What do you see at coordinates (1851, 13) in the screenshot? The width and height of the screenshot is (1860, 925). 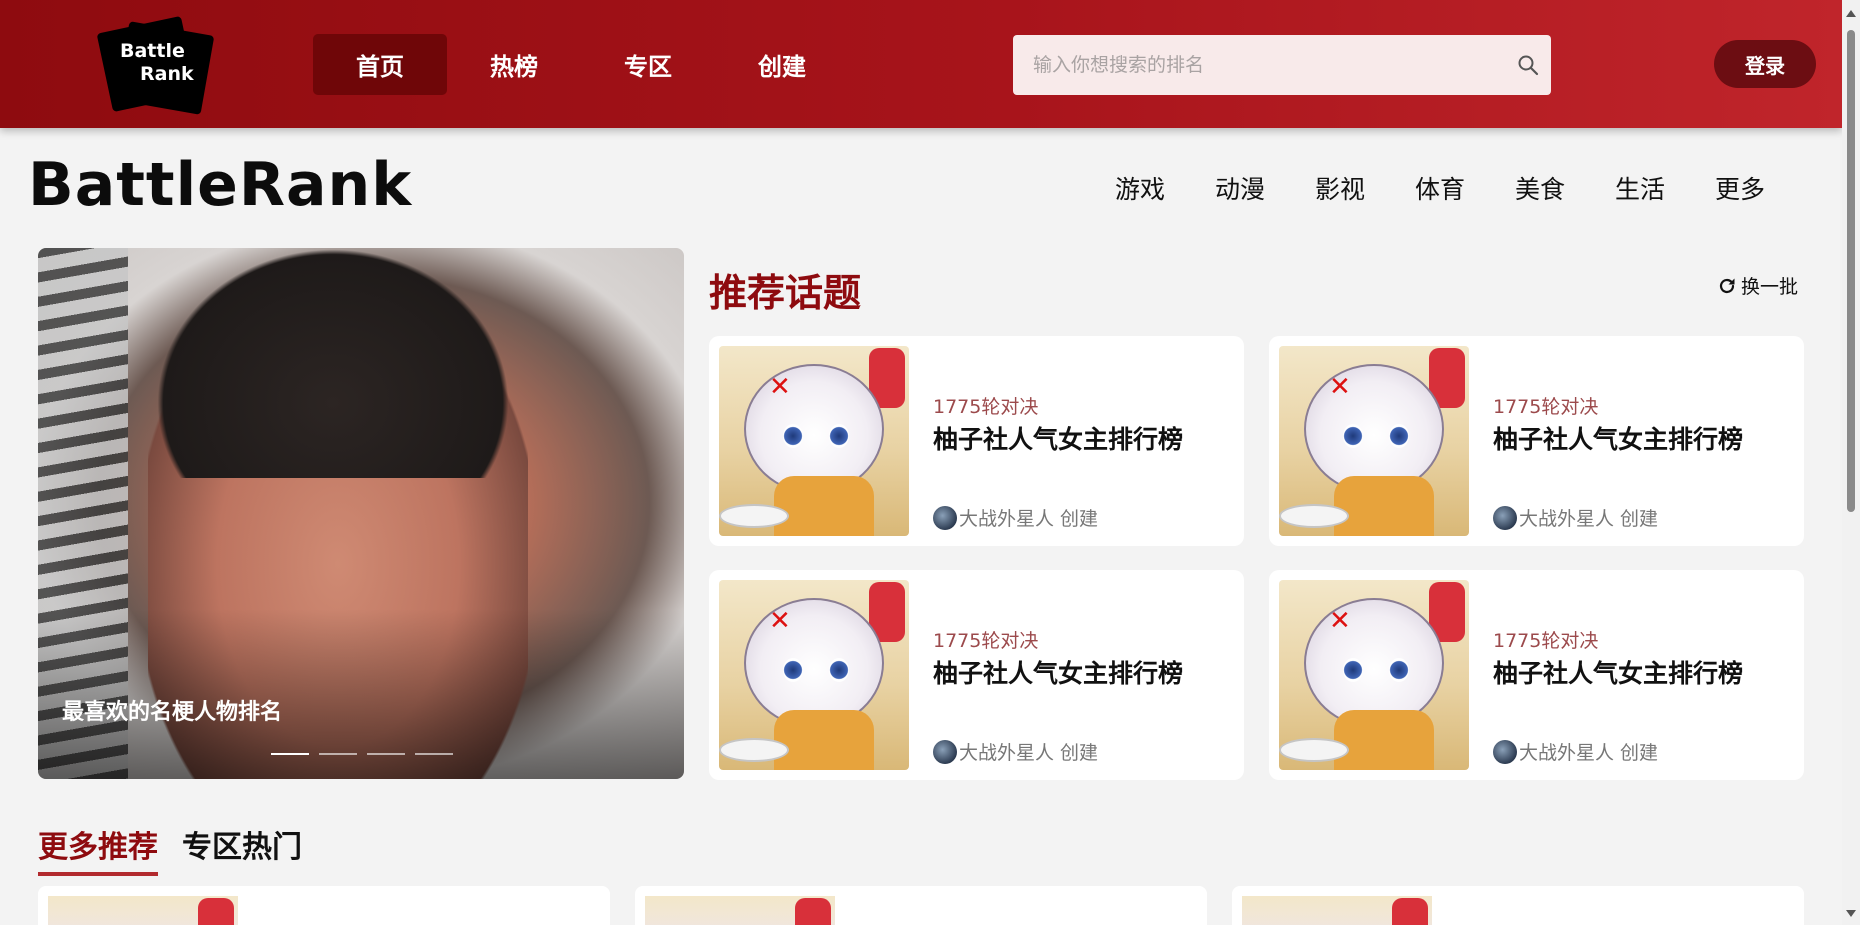 I see `scroll-up-arrow-icon` at bounding box center [1851, 13].